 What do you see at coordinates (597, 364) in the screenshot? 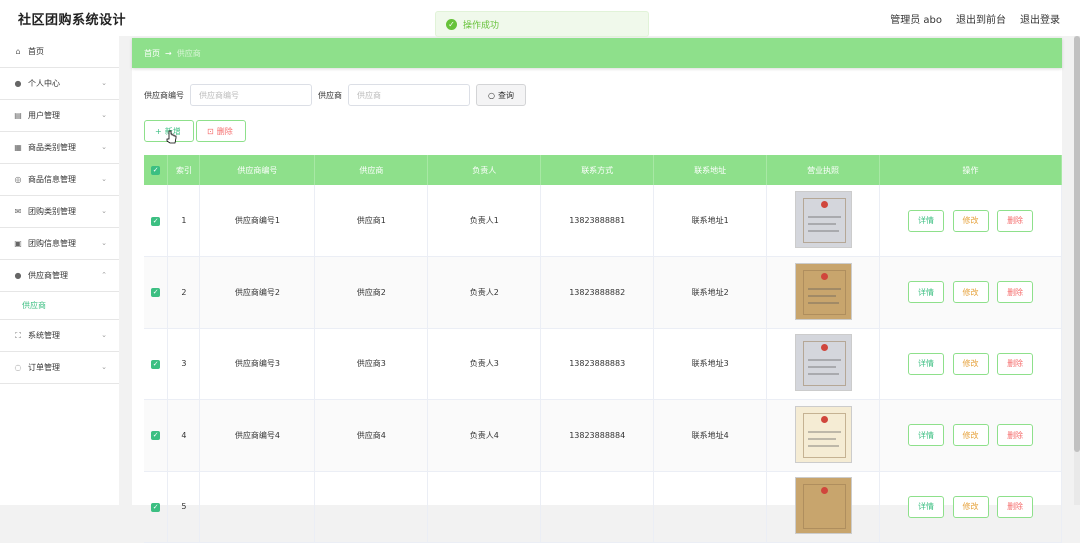
I see `cell-phone: 13823888883` at bounding box center [597, 364].